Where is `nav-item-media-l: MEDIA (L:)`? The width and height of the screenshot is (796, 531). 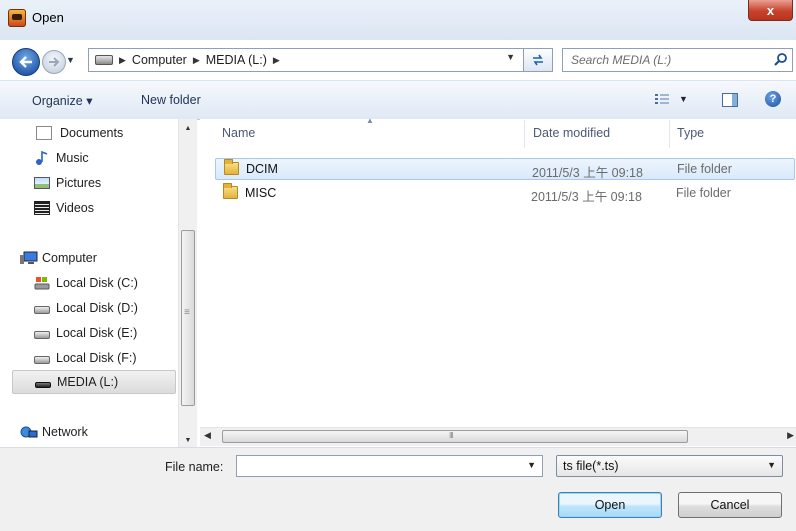
nav-item-media-l: MEDIA (L:) is located at coordinates (94, 382).